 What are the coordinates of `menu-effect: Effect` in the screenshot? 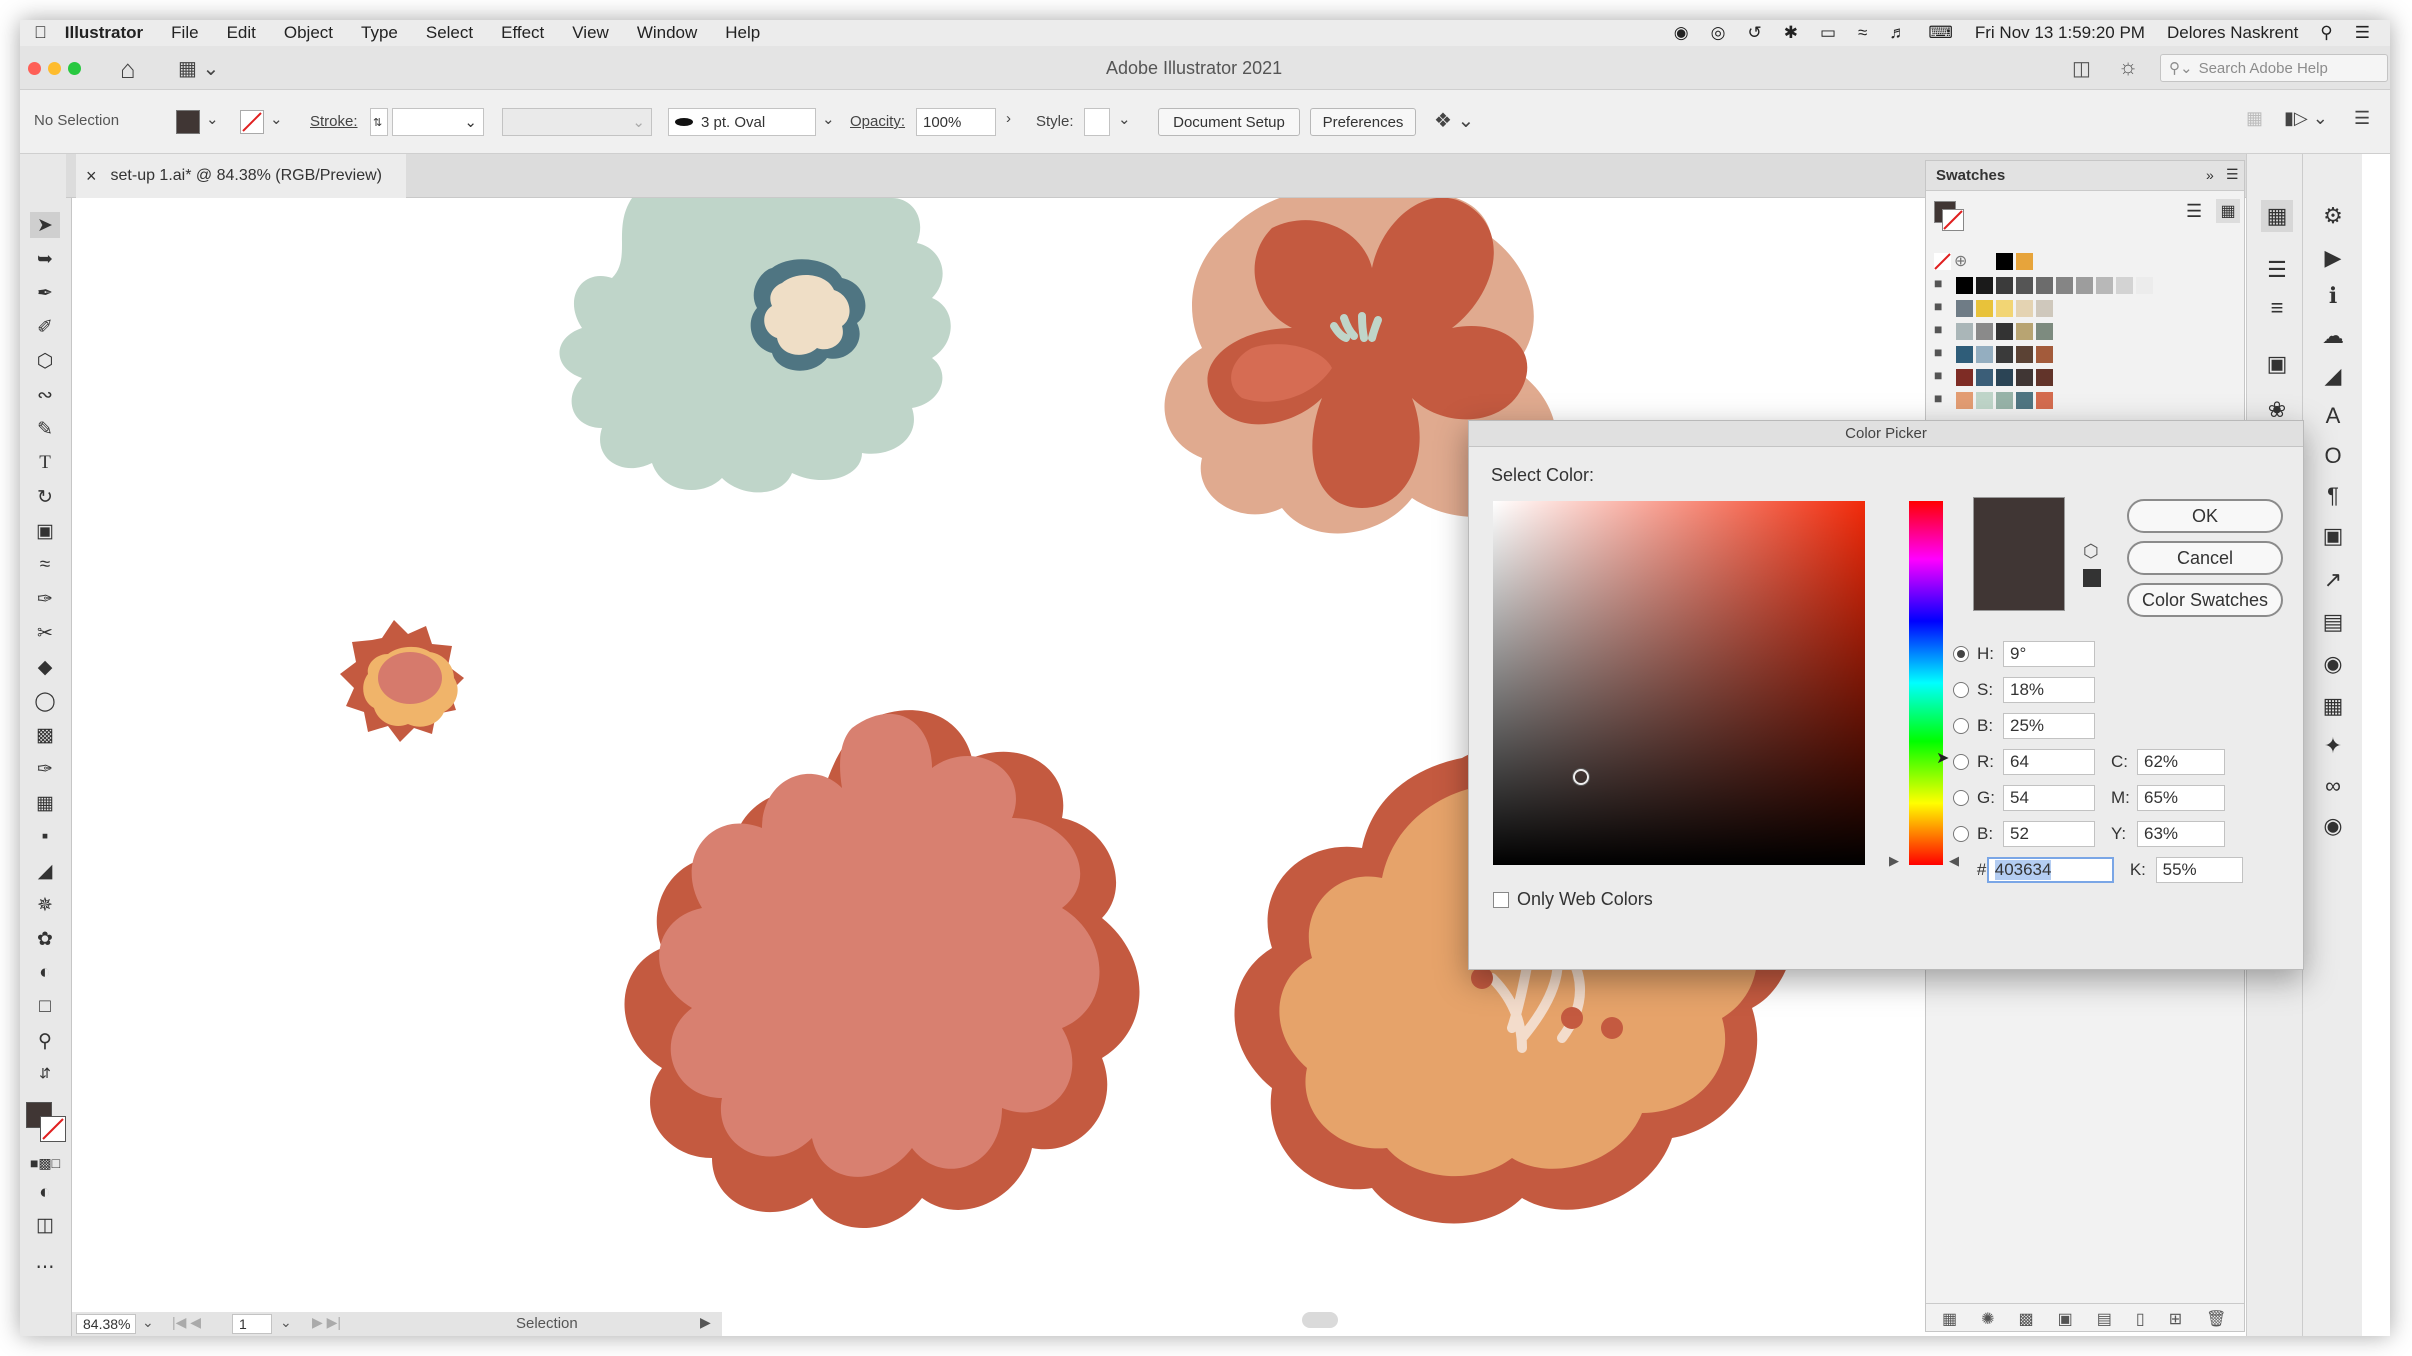 It's located at (522, 33).